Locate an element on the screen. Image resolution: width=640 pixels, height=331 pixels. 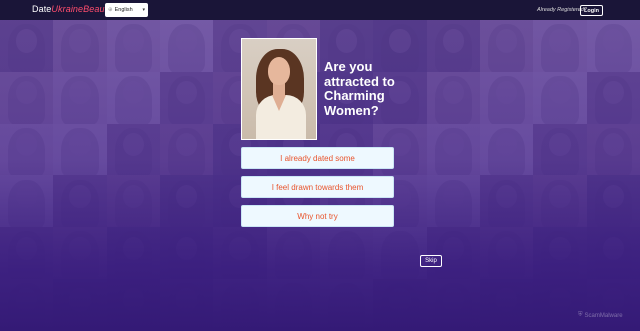
watermark-text: ScamMalware is located at coordinates (603, 315).